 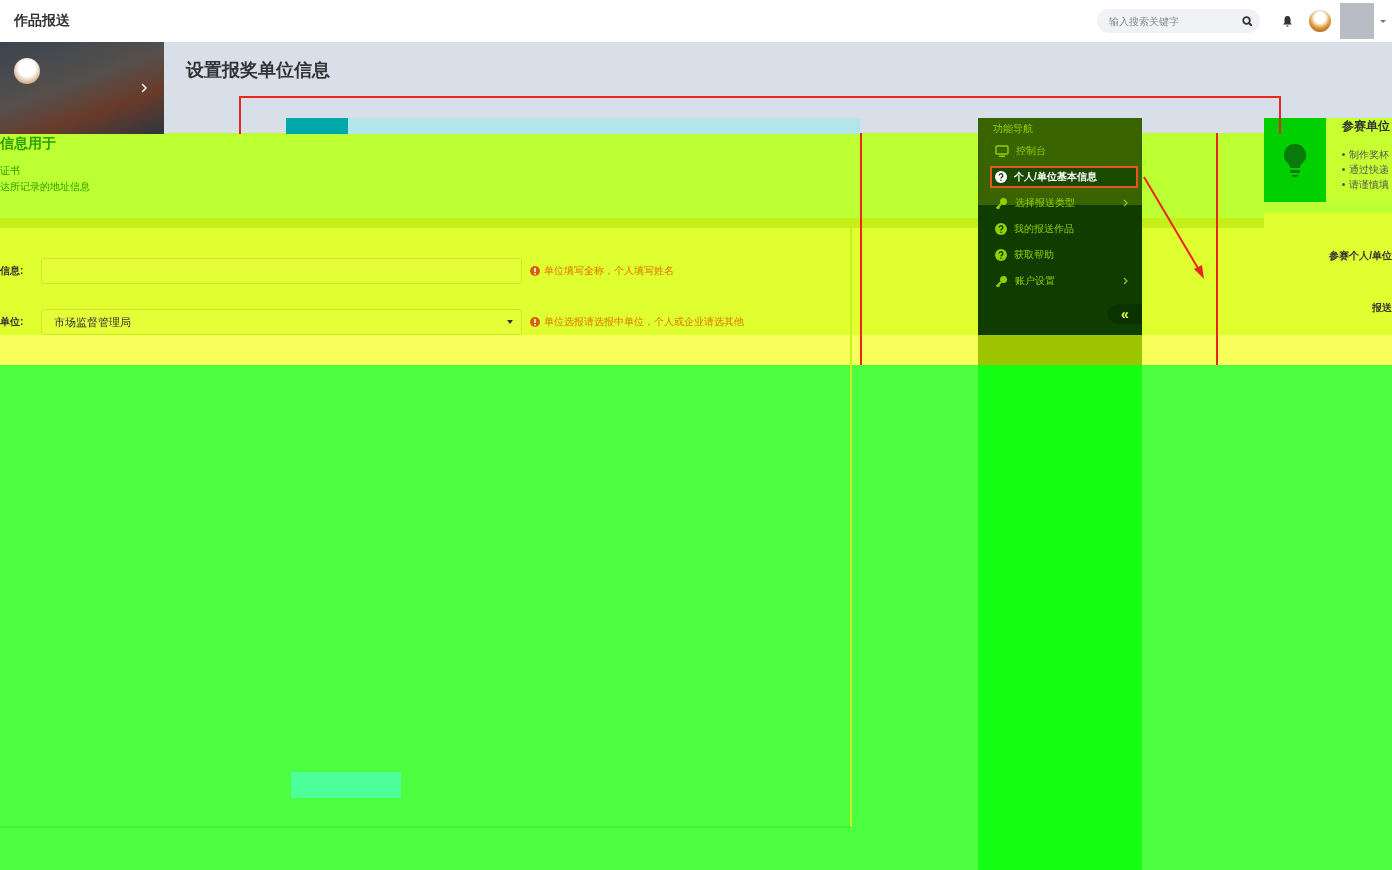 What do you see at coordinates (12, 271) in the screenshot?
I see `field-label: 信息:` at bounding box center [12, 271].